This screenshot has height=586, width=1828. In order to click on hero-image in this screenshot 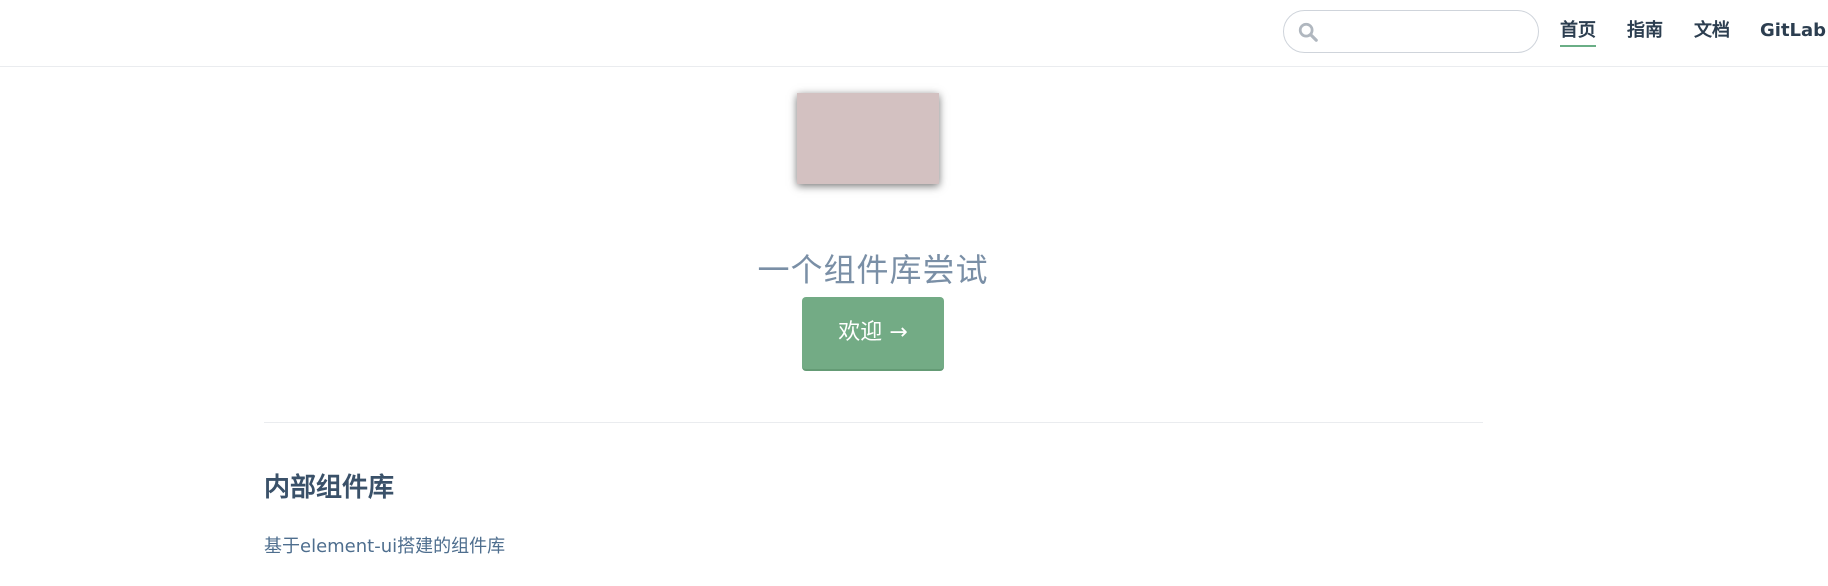, I will do `click(868, 138)`.